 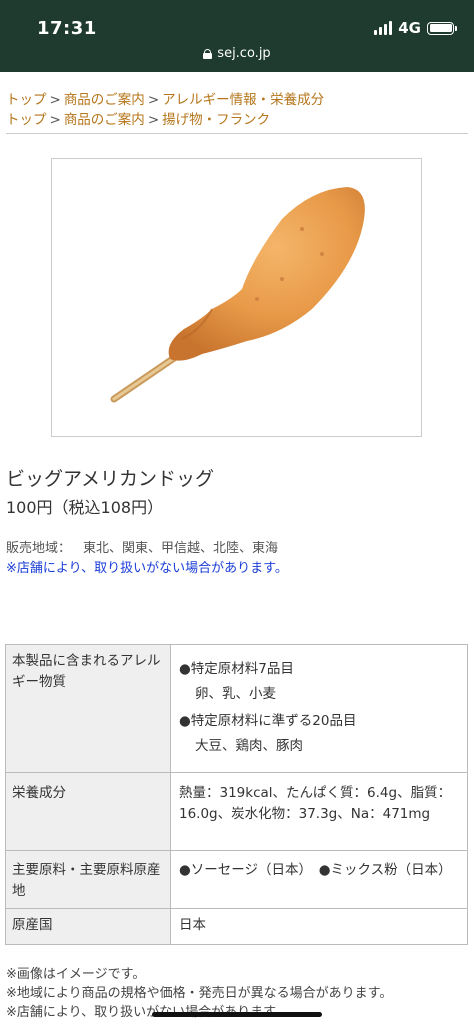 What do you see at coordinates (235, 694) in the screenshot?
I see `allergen-specified-items: 卵、乳、小麦` at bounding box center [235, 694].